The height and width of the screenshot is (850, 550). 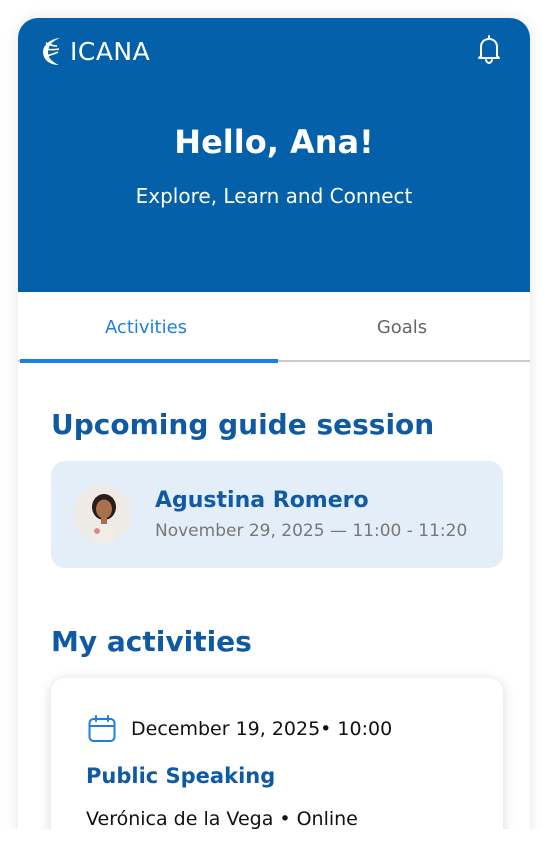 What do you see at coordinates (180, 819) in the screenshot?
I see `activity-host: Verónica de la Vega` at bounding box center [180, 819].